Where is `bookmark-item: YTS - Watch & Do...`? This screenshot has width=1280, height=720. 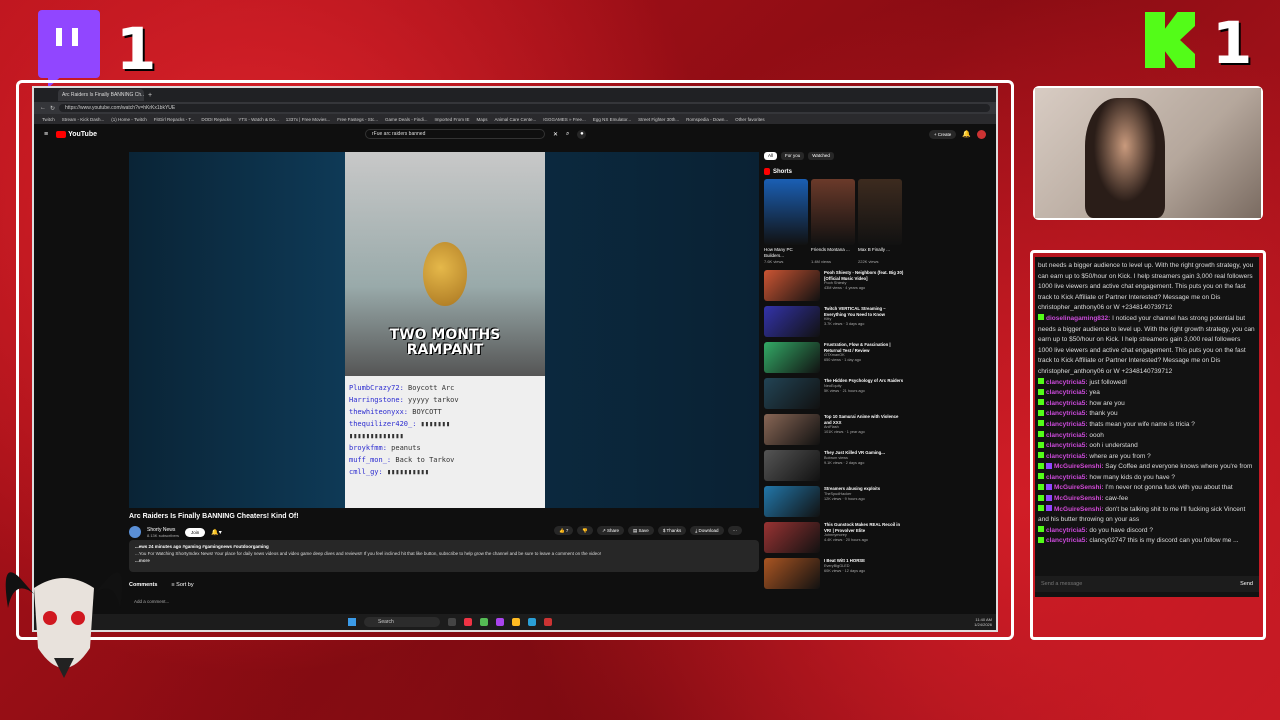
bookmark-item: YTS - Watch & Do... is located at coordinates (258, 119).